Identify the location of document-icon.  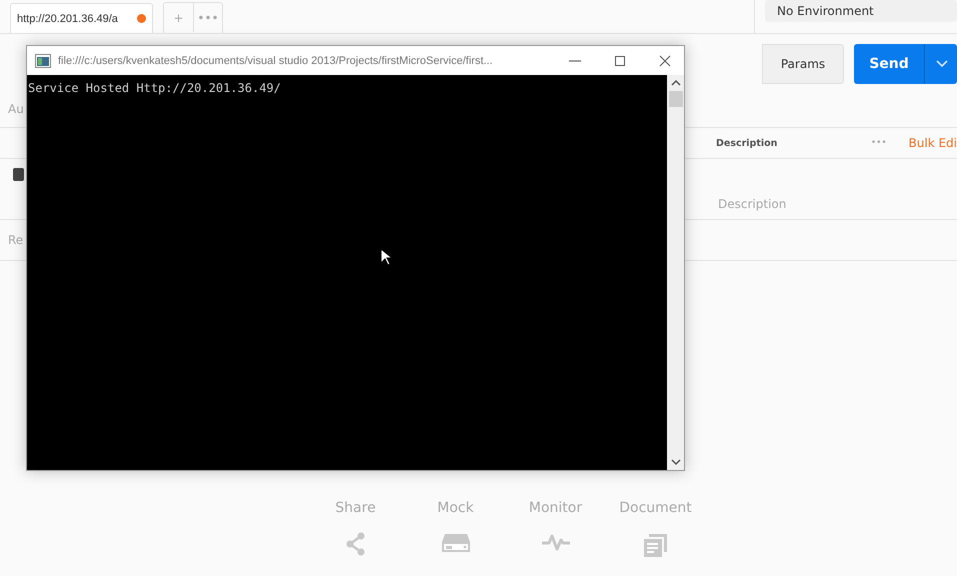
(655, 545).